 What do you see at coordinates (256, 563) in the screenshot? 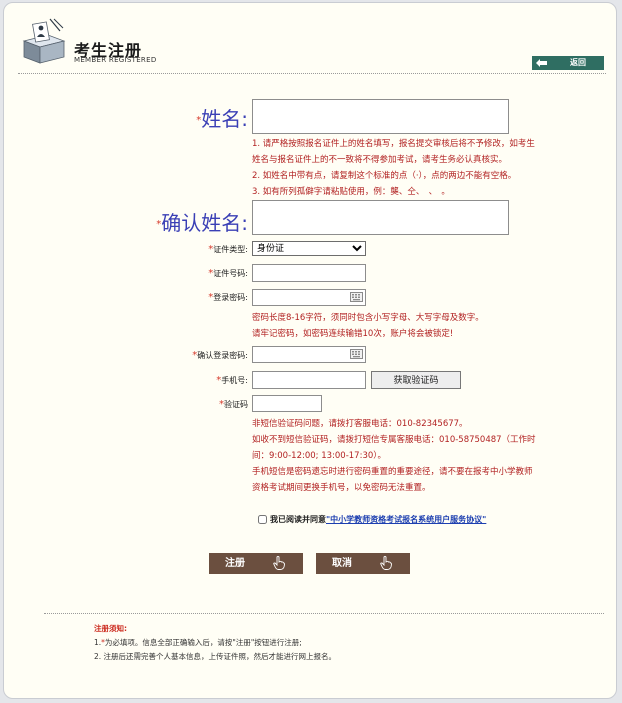
I see `register-button: 注册` at bounding box center [256, 563].